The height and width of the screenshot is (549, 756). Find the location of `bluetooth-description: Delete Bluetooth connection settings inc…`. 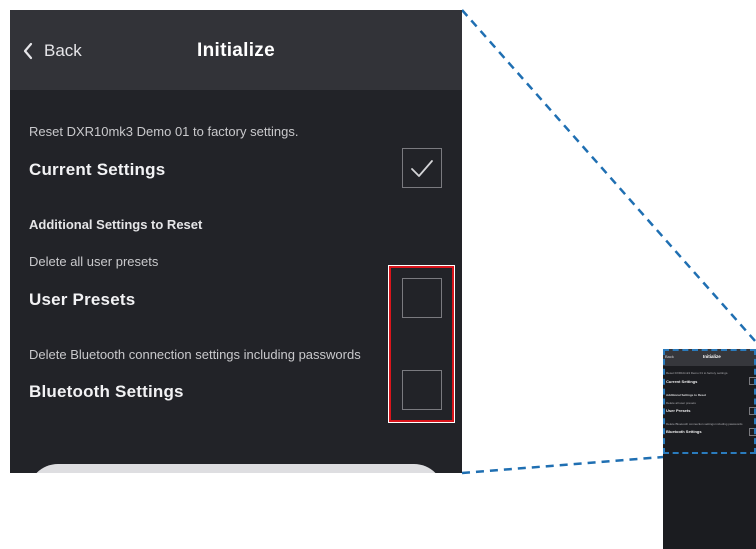

bluetooth-description: Delete Bluetooth connection settings inc… is located at coordinates (195, 354).